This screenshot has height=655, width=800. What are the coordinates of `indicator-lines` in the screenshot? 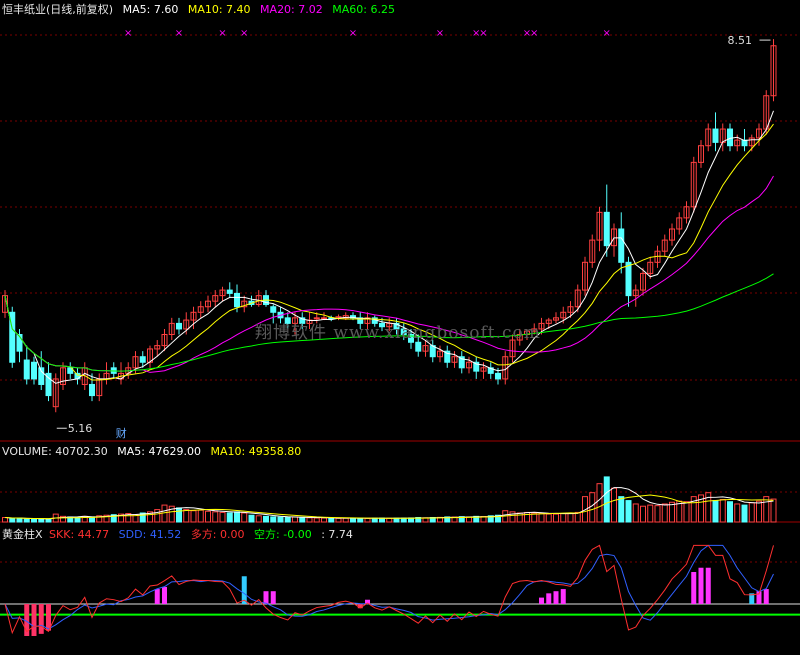 It's located at (389, 589).